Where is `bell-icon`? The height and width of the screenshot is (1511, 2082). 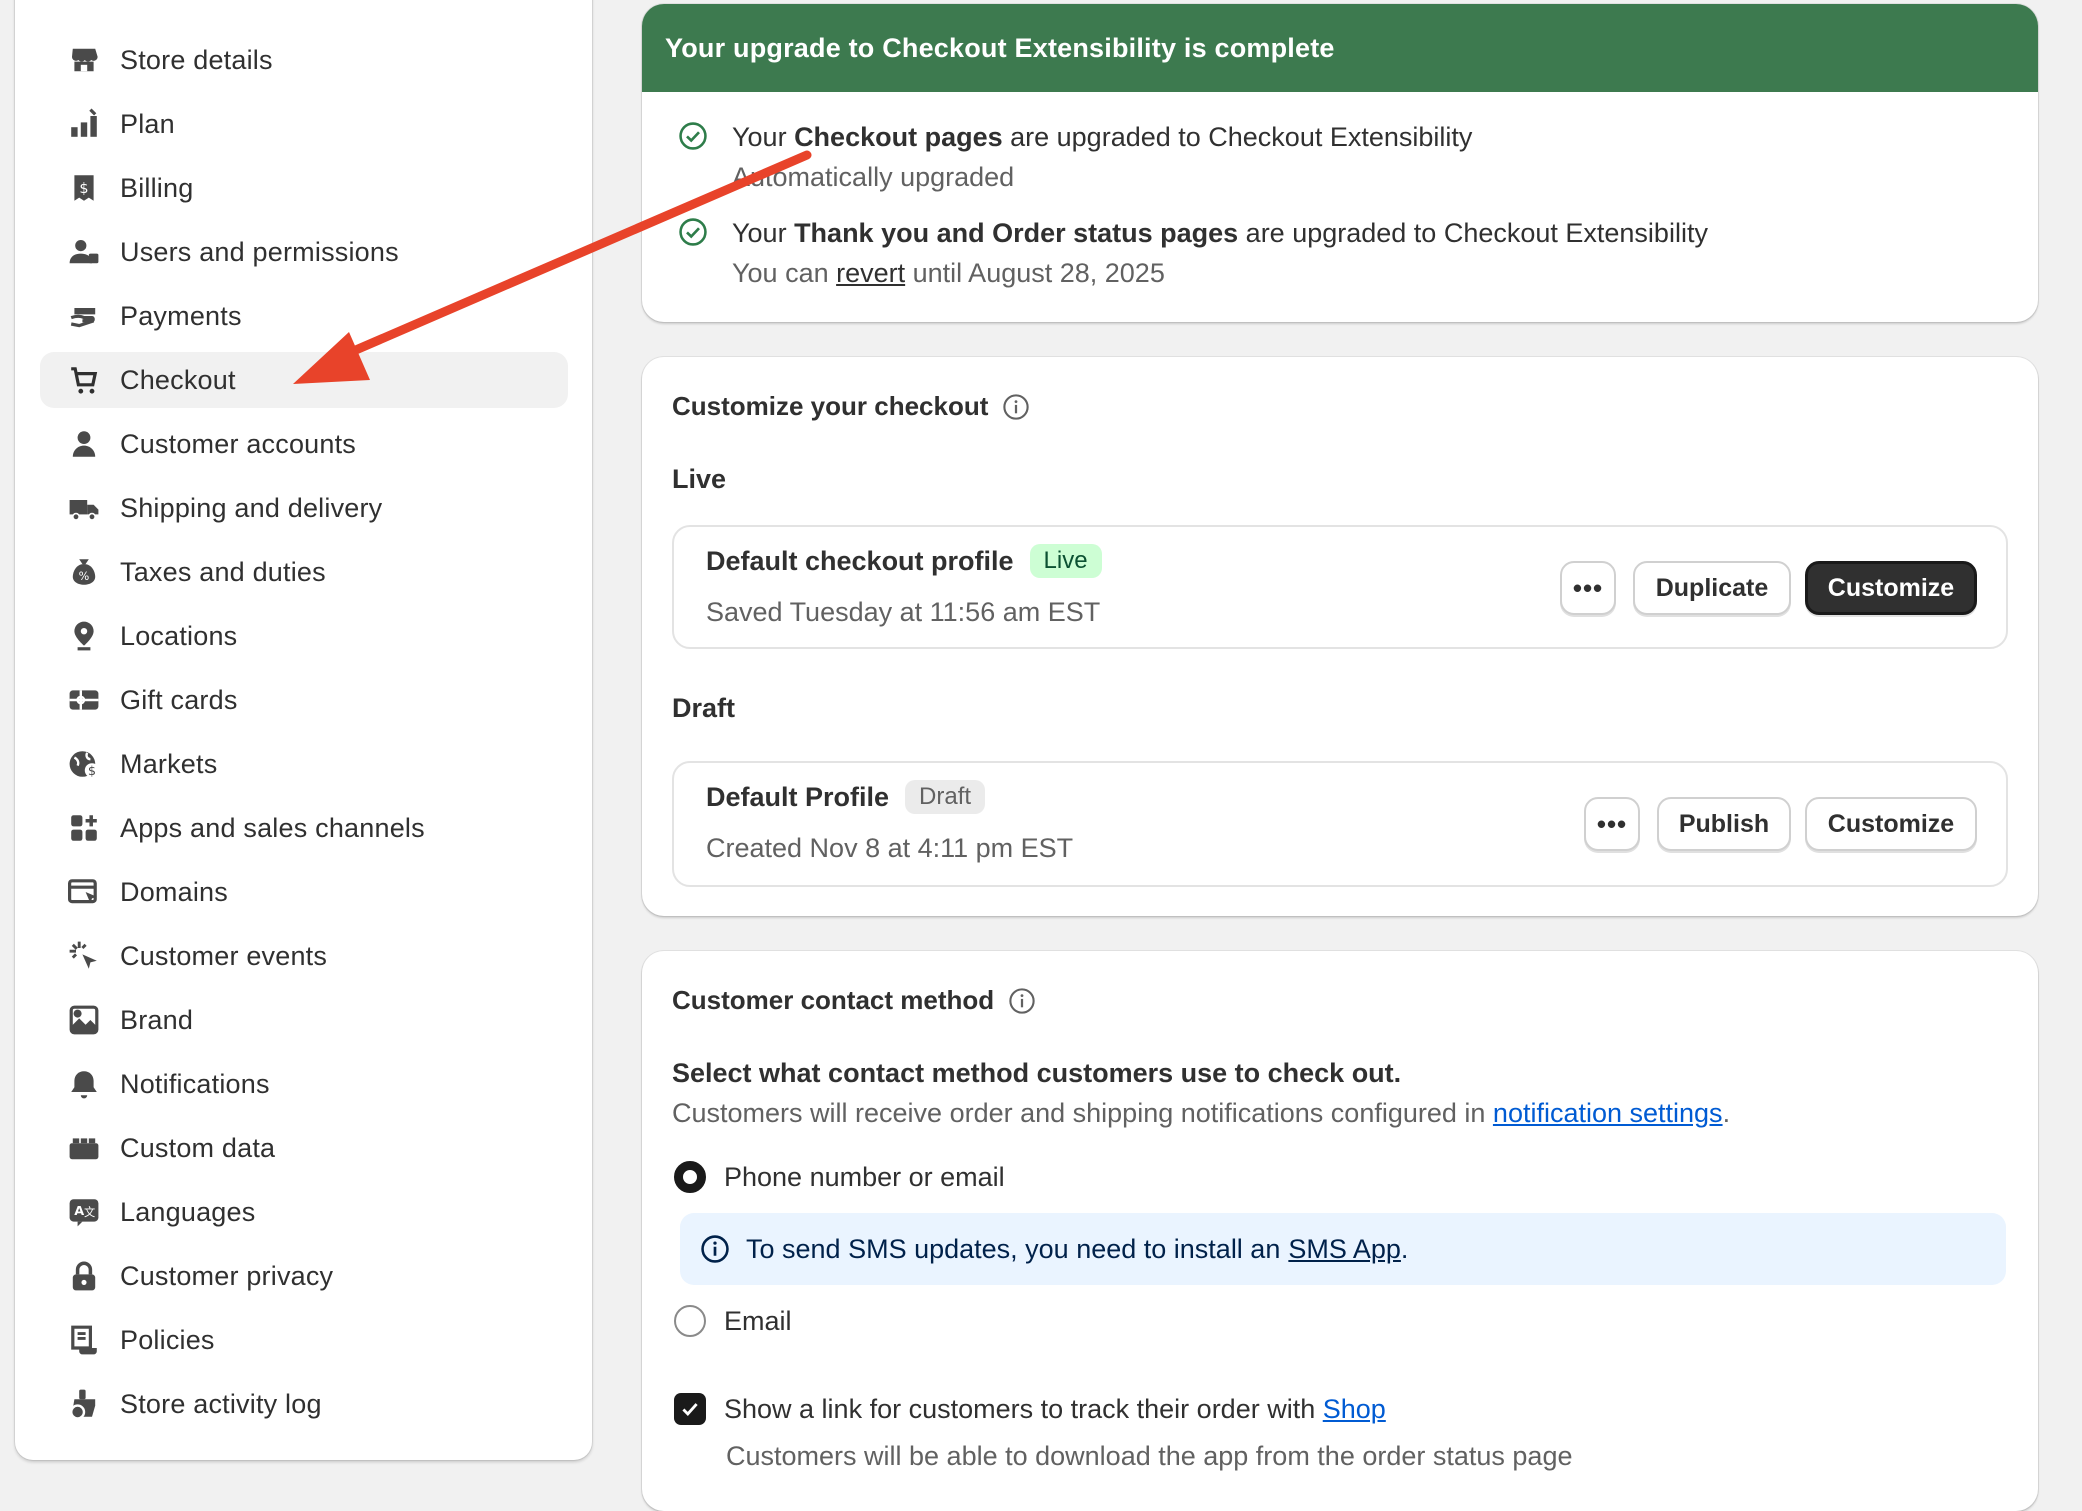 bell-icon is located at coordinates (84, 1084).